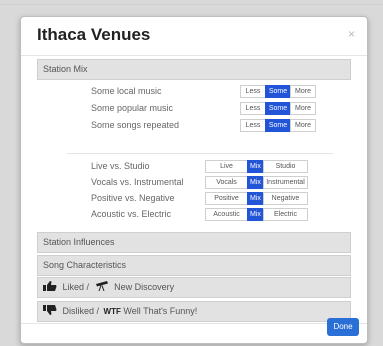 The image size is (383, 346). Describe the element at coordinates (76, 287) in the screenshot. I see `section-label: Liked /` at that location.